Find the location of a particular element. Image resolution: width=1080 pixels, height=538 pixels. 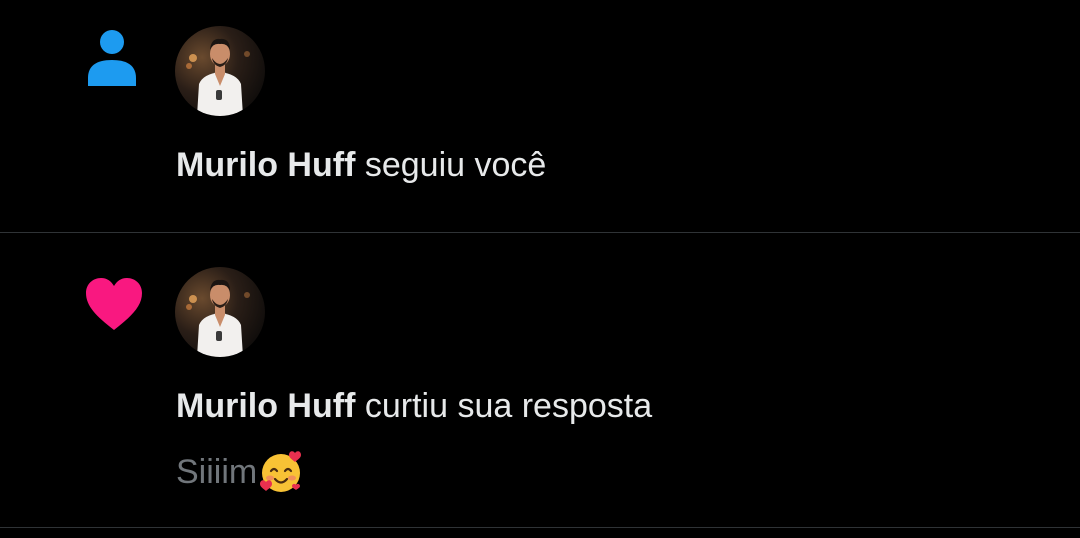

notification-text: Murilo Huff seguiu você is located at coordinates (361, 165).